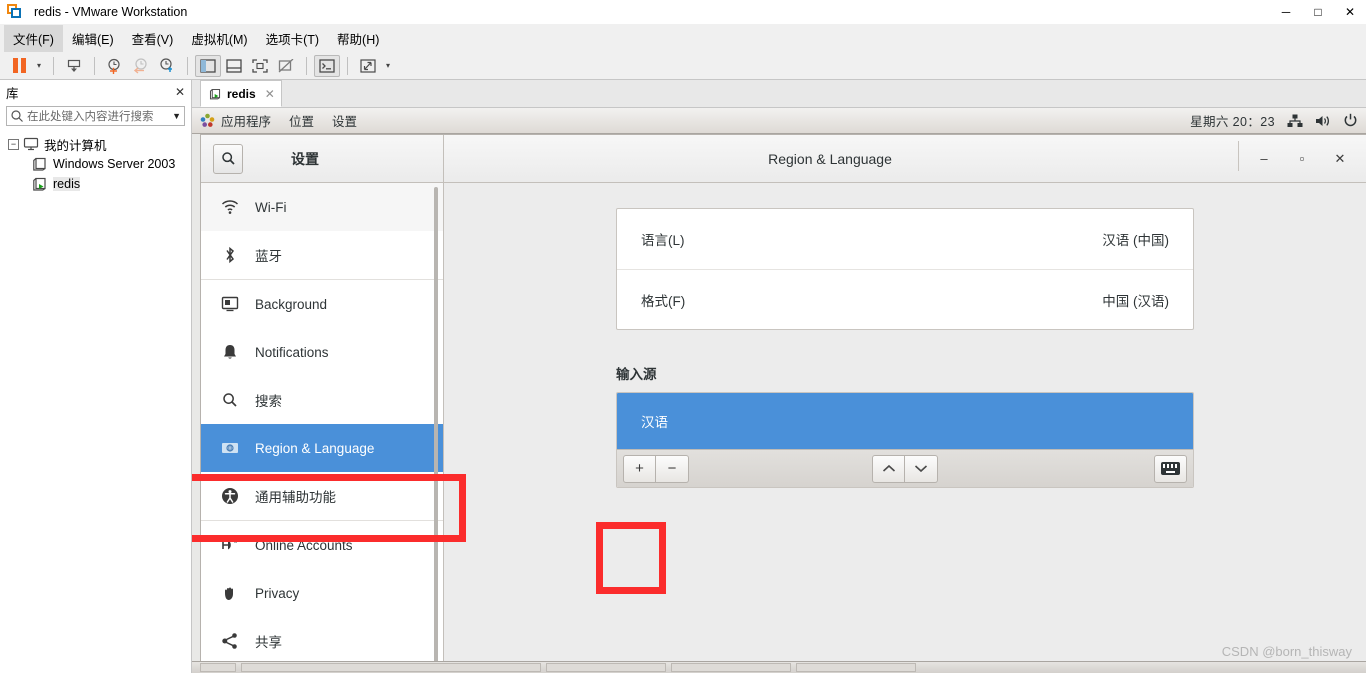 The image size is (1366, 673). What do you see at coordinates (230, 448) in the screenshot?
I see `region-language-icon` at bounding box center [230, 448].